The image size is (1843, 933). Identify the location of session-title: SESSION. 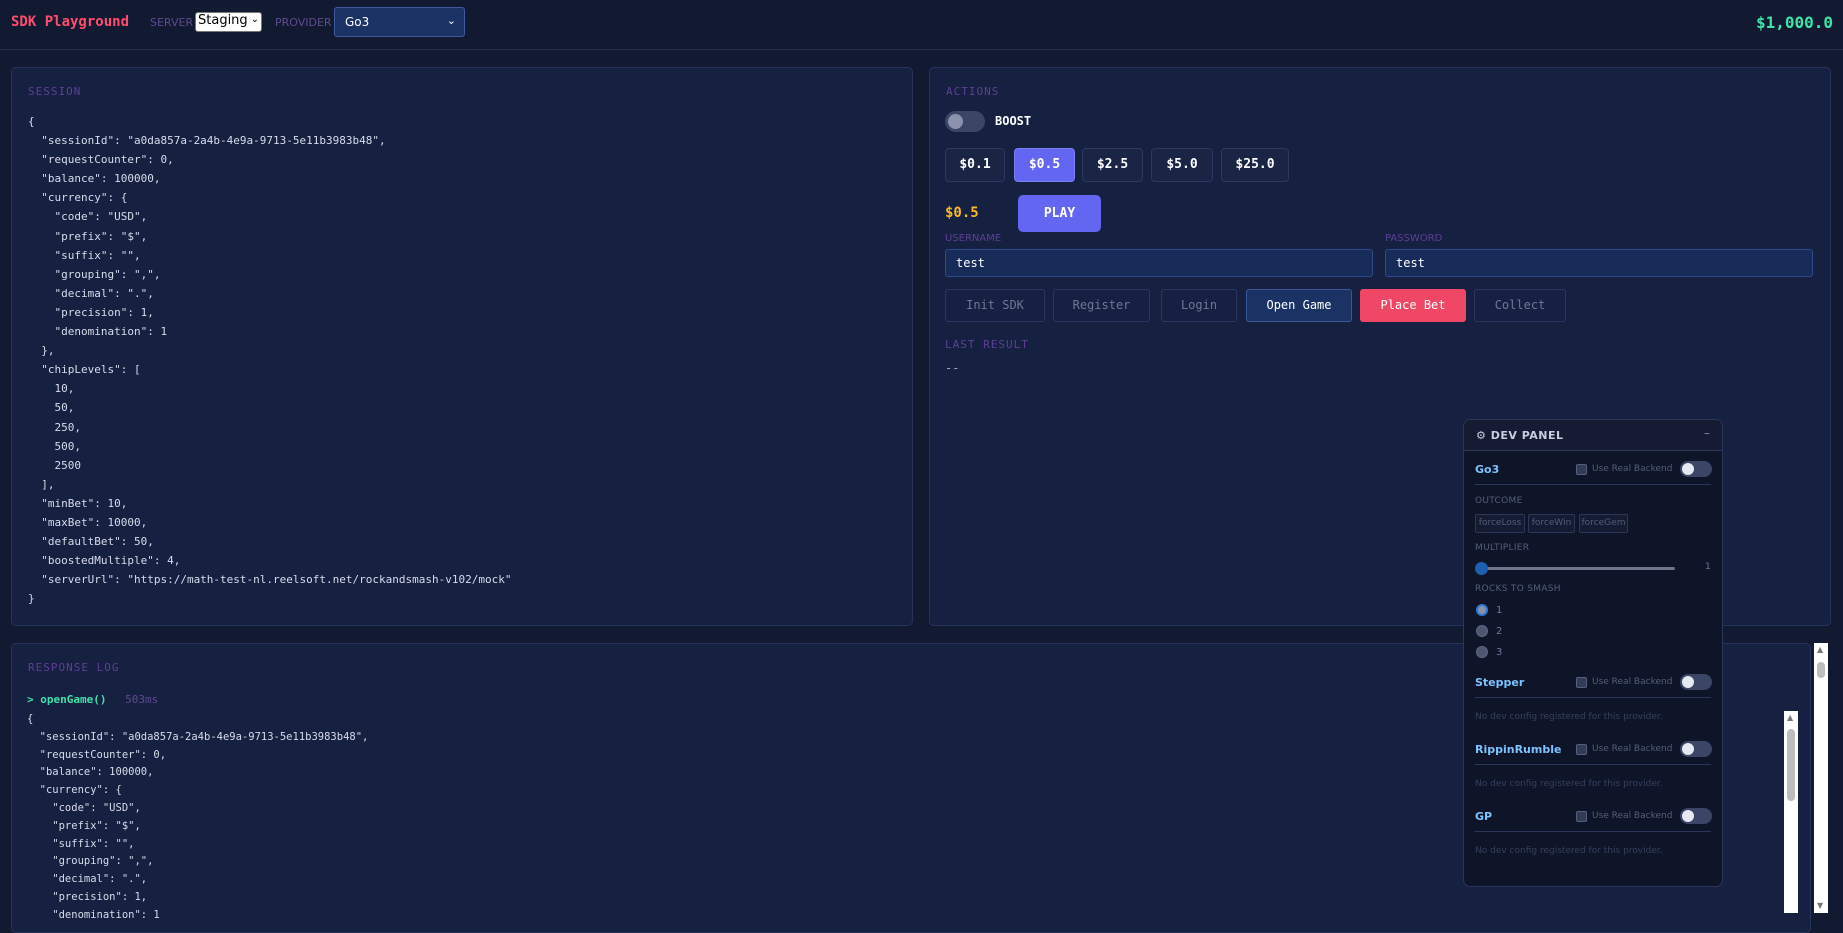
(55, 91).